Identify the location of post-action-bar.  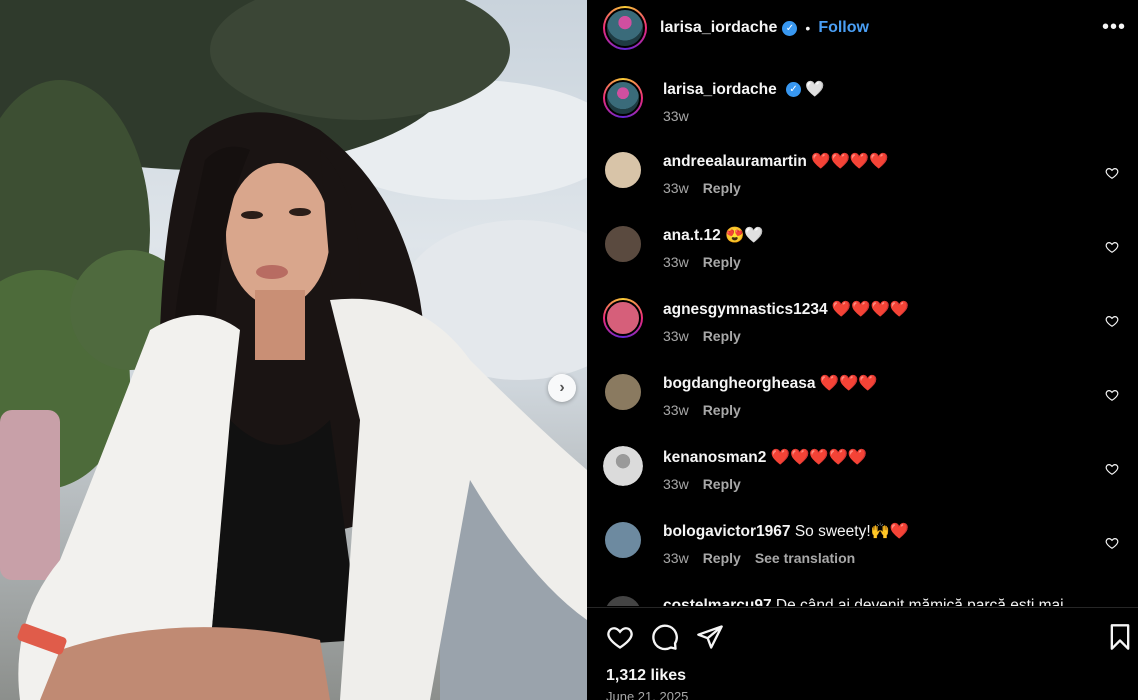
(862, 635).